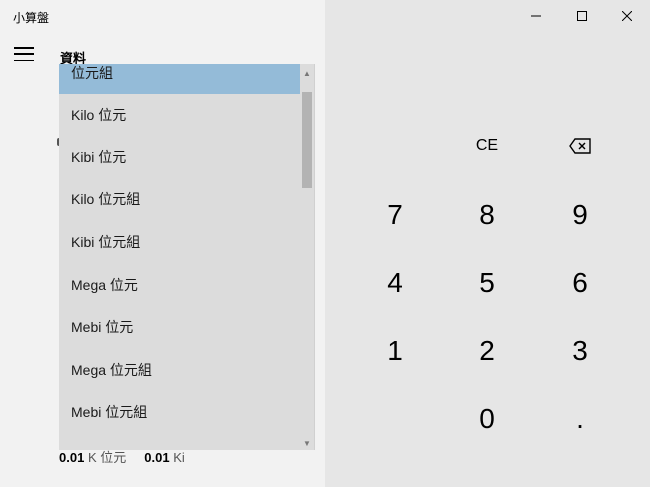 The image size is (650, 487). Describe the element at coordinates (580, 351) in the screenshot. I see `digit-3-button: 3` at that location.